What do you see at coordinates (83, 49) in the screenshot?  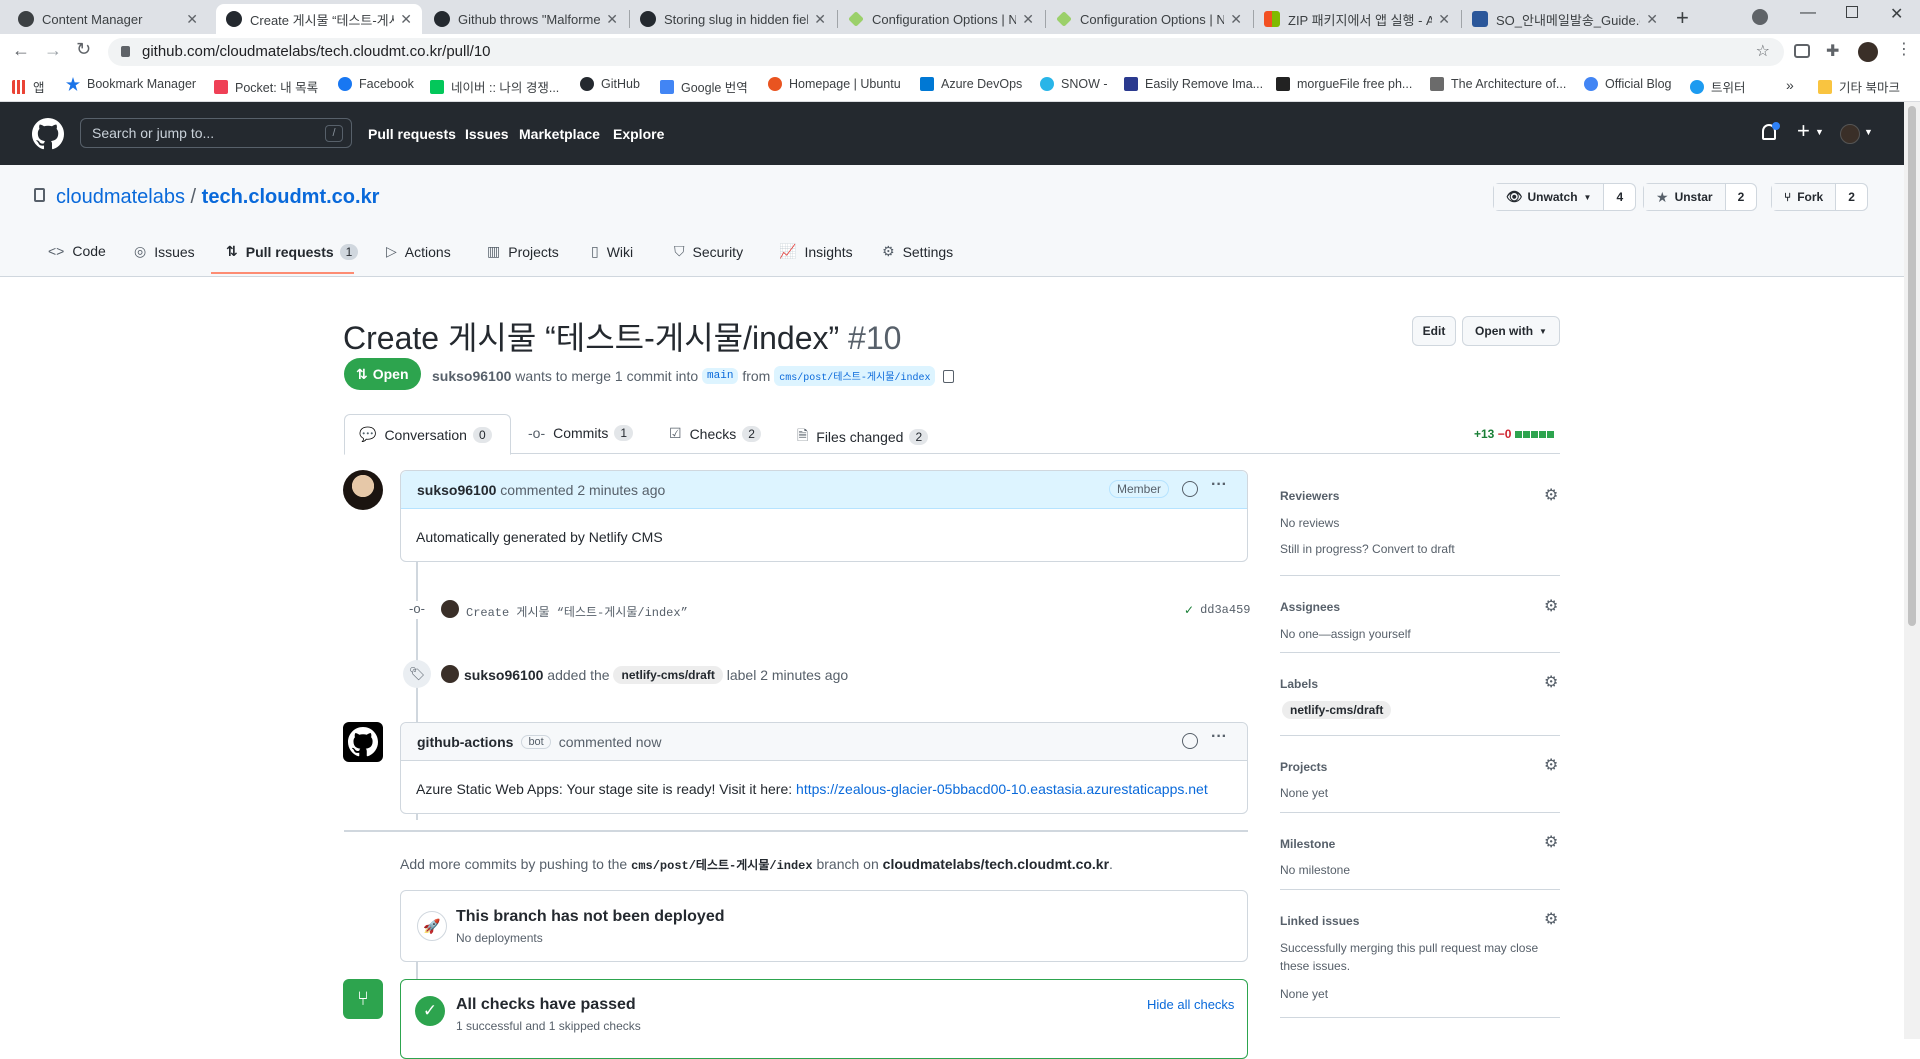 I see `reload-icon: ↻` at bounding box center [83, 49].